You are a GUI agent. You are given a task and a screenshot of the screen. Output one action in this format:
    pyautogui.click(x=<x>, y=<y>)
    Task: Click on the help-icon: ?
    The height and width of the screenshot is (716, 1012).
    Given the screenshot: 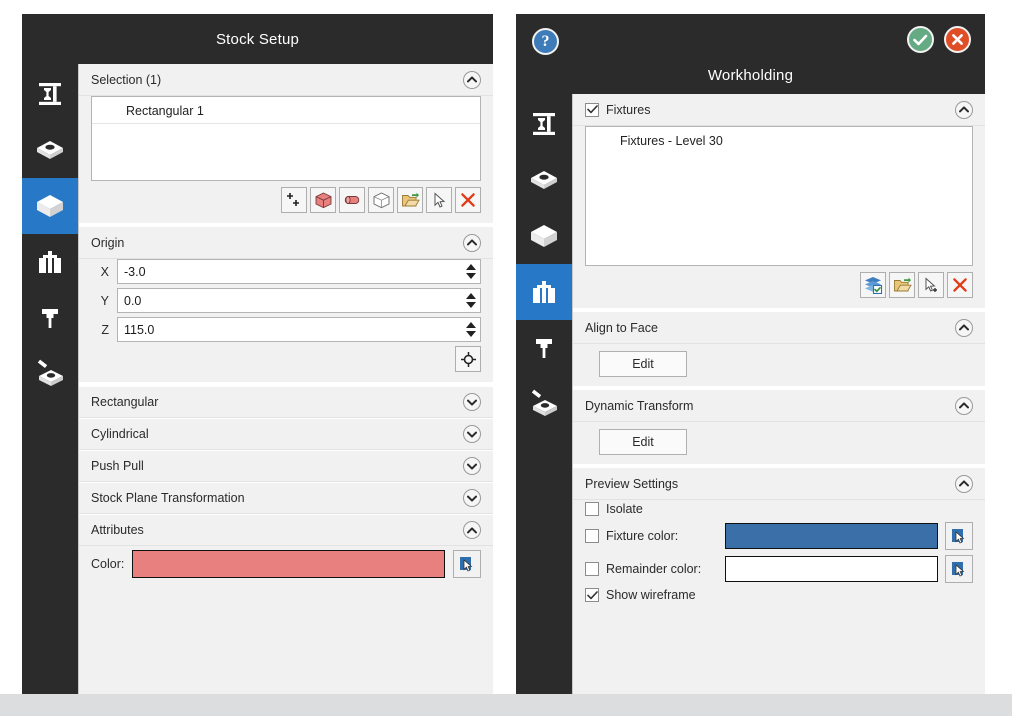 What is the action you would take?
    pyautogui.click(x=545, y=41)
    